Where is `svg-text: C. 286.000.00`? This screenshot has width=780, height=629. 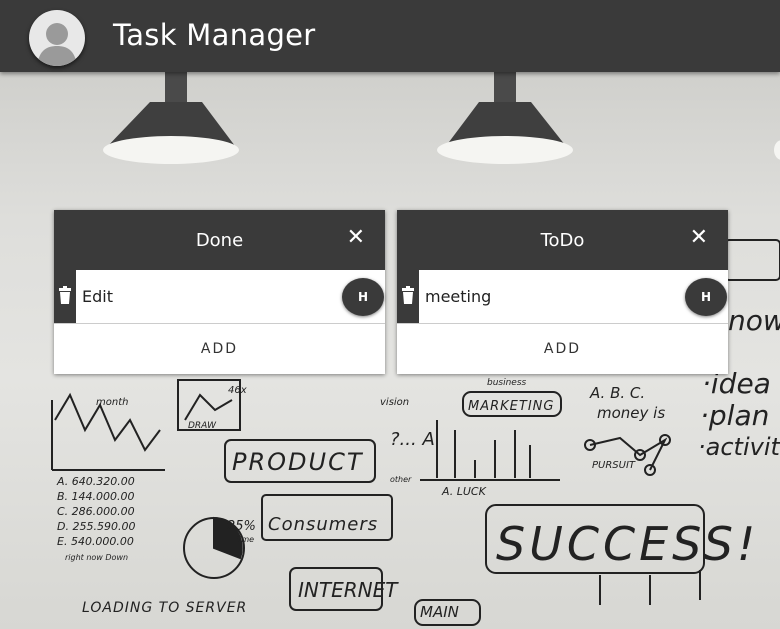 svg-text: C. 286.000.00 is located at coordinates (96, 511).